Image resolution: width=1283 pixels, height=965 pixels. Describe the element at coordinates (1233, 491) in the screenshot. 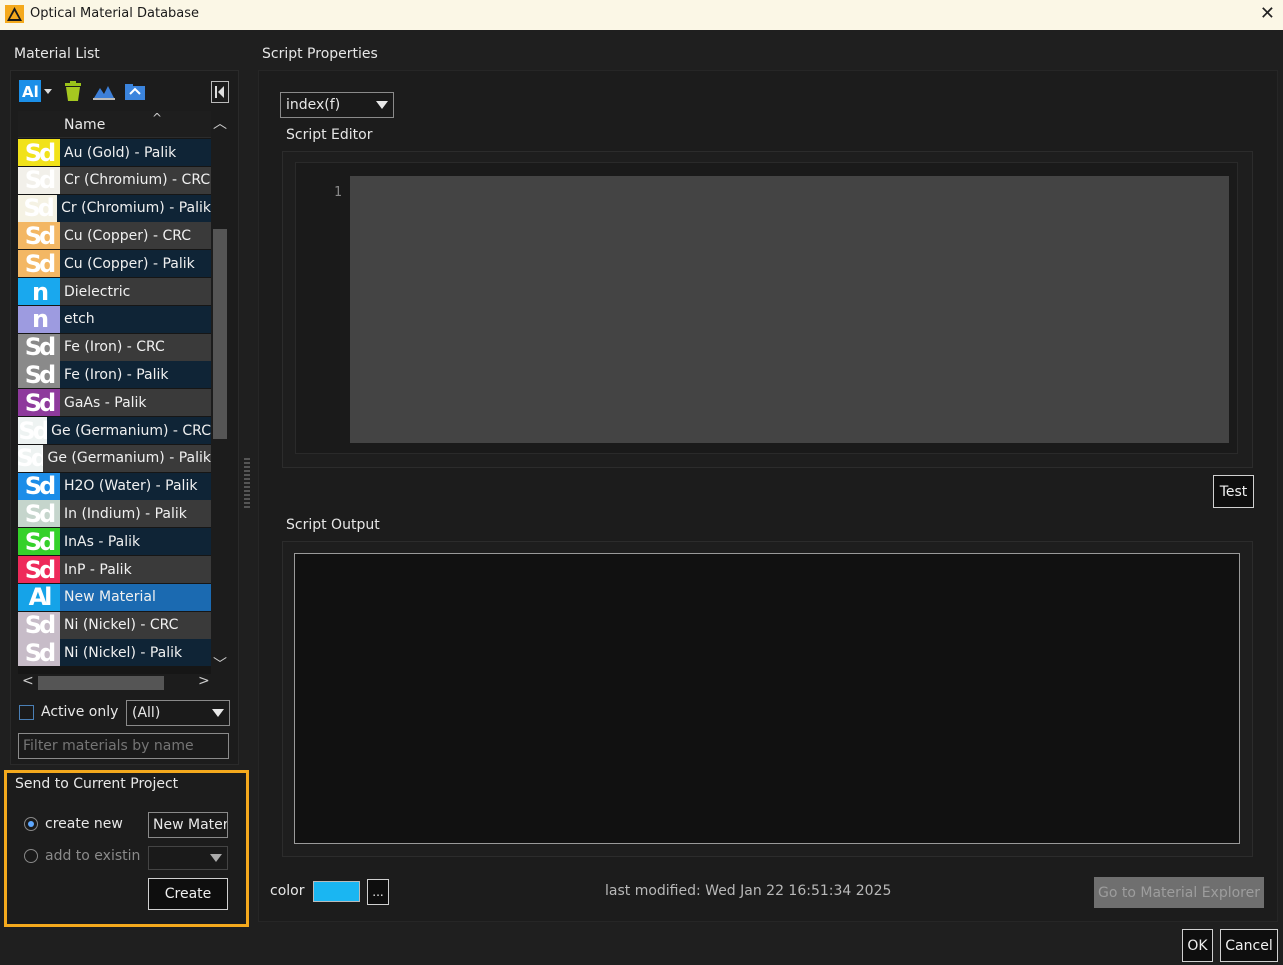

I see `test-button: Test` at that location.